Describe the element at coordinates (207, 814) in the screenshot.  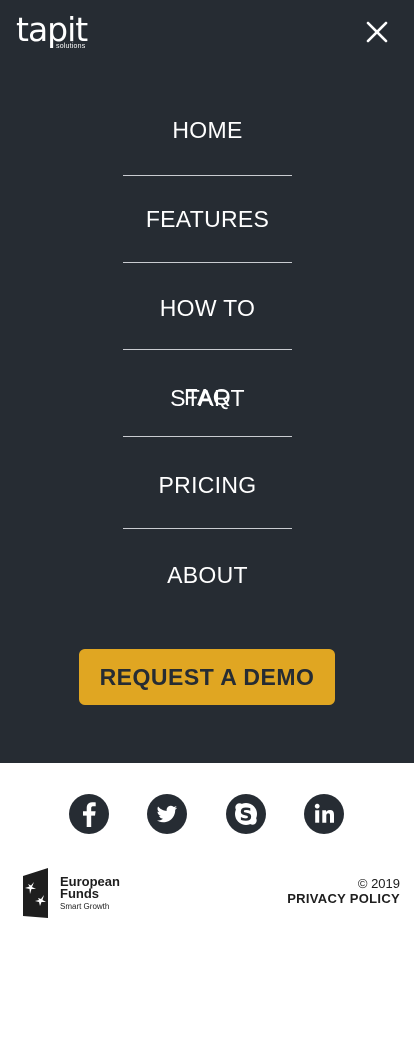
I see `social-links: S` at that location.